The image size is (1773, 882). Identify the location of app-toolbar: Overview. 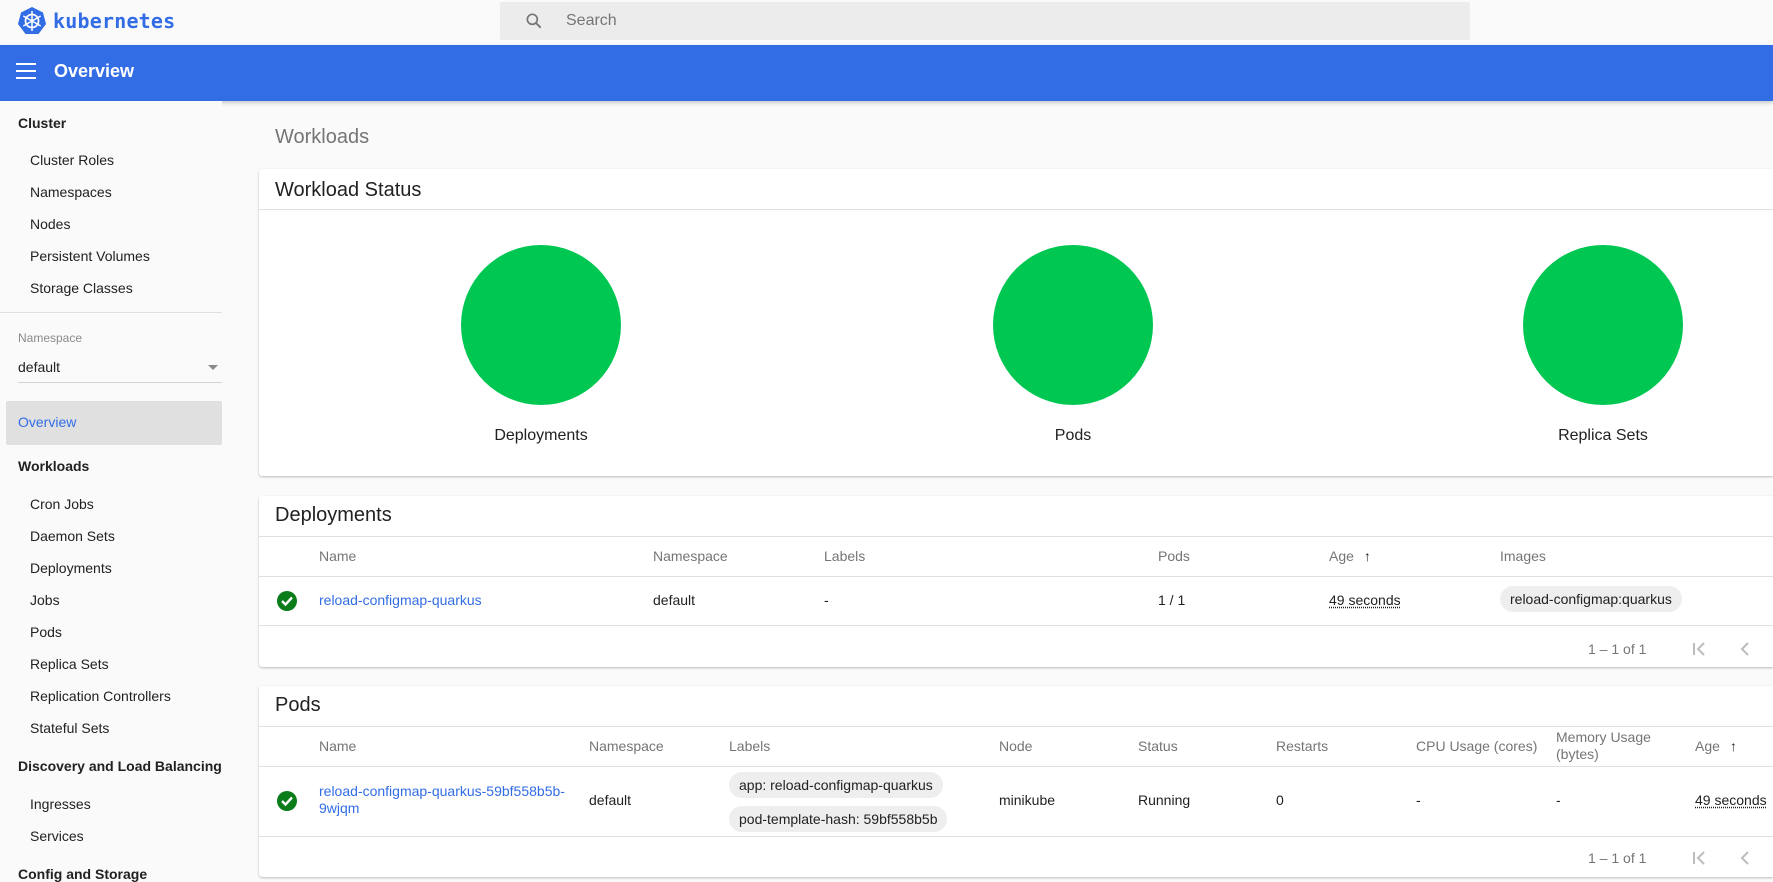
(886, 73).